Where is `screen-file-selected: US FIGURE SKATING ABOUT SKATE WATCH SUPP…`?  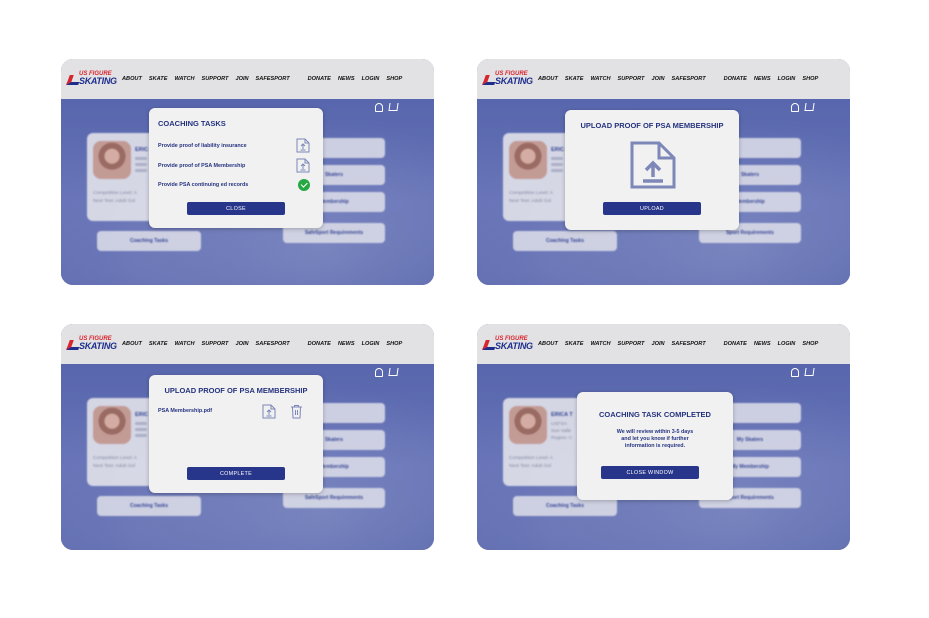 screen-file-selected: US FIGURE SKATING ABOUT SKATE WATCH SUPP… is located at coordinates (247, 437).